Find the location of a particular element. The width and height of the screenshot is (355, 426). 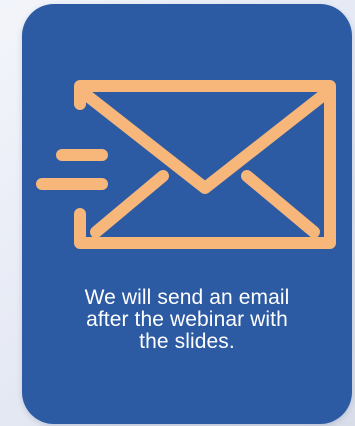

caption-line-2: after the webinar with is located at coordinates (187, 319).